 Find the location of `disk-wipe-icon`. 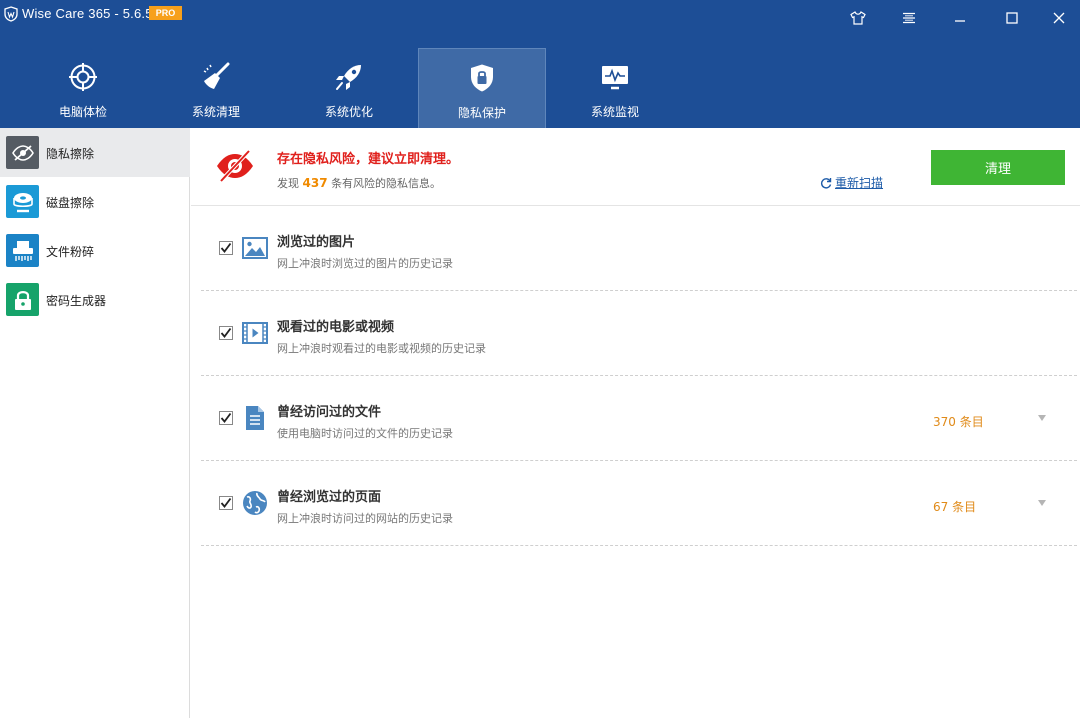

disk-wipe-icon is located at coordinates (22, 201).